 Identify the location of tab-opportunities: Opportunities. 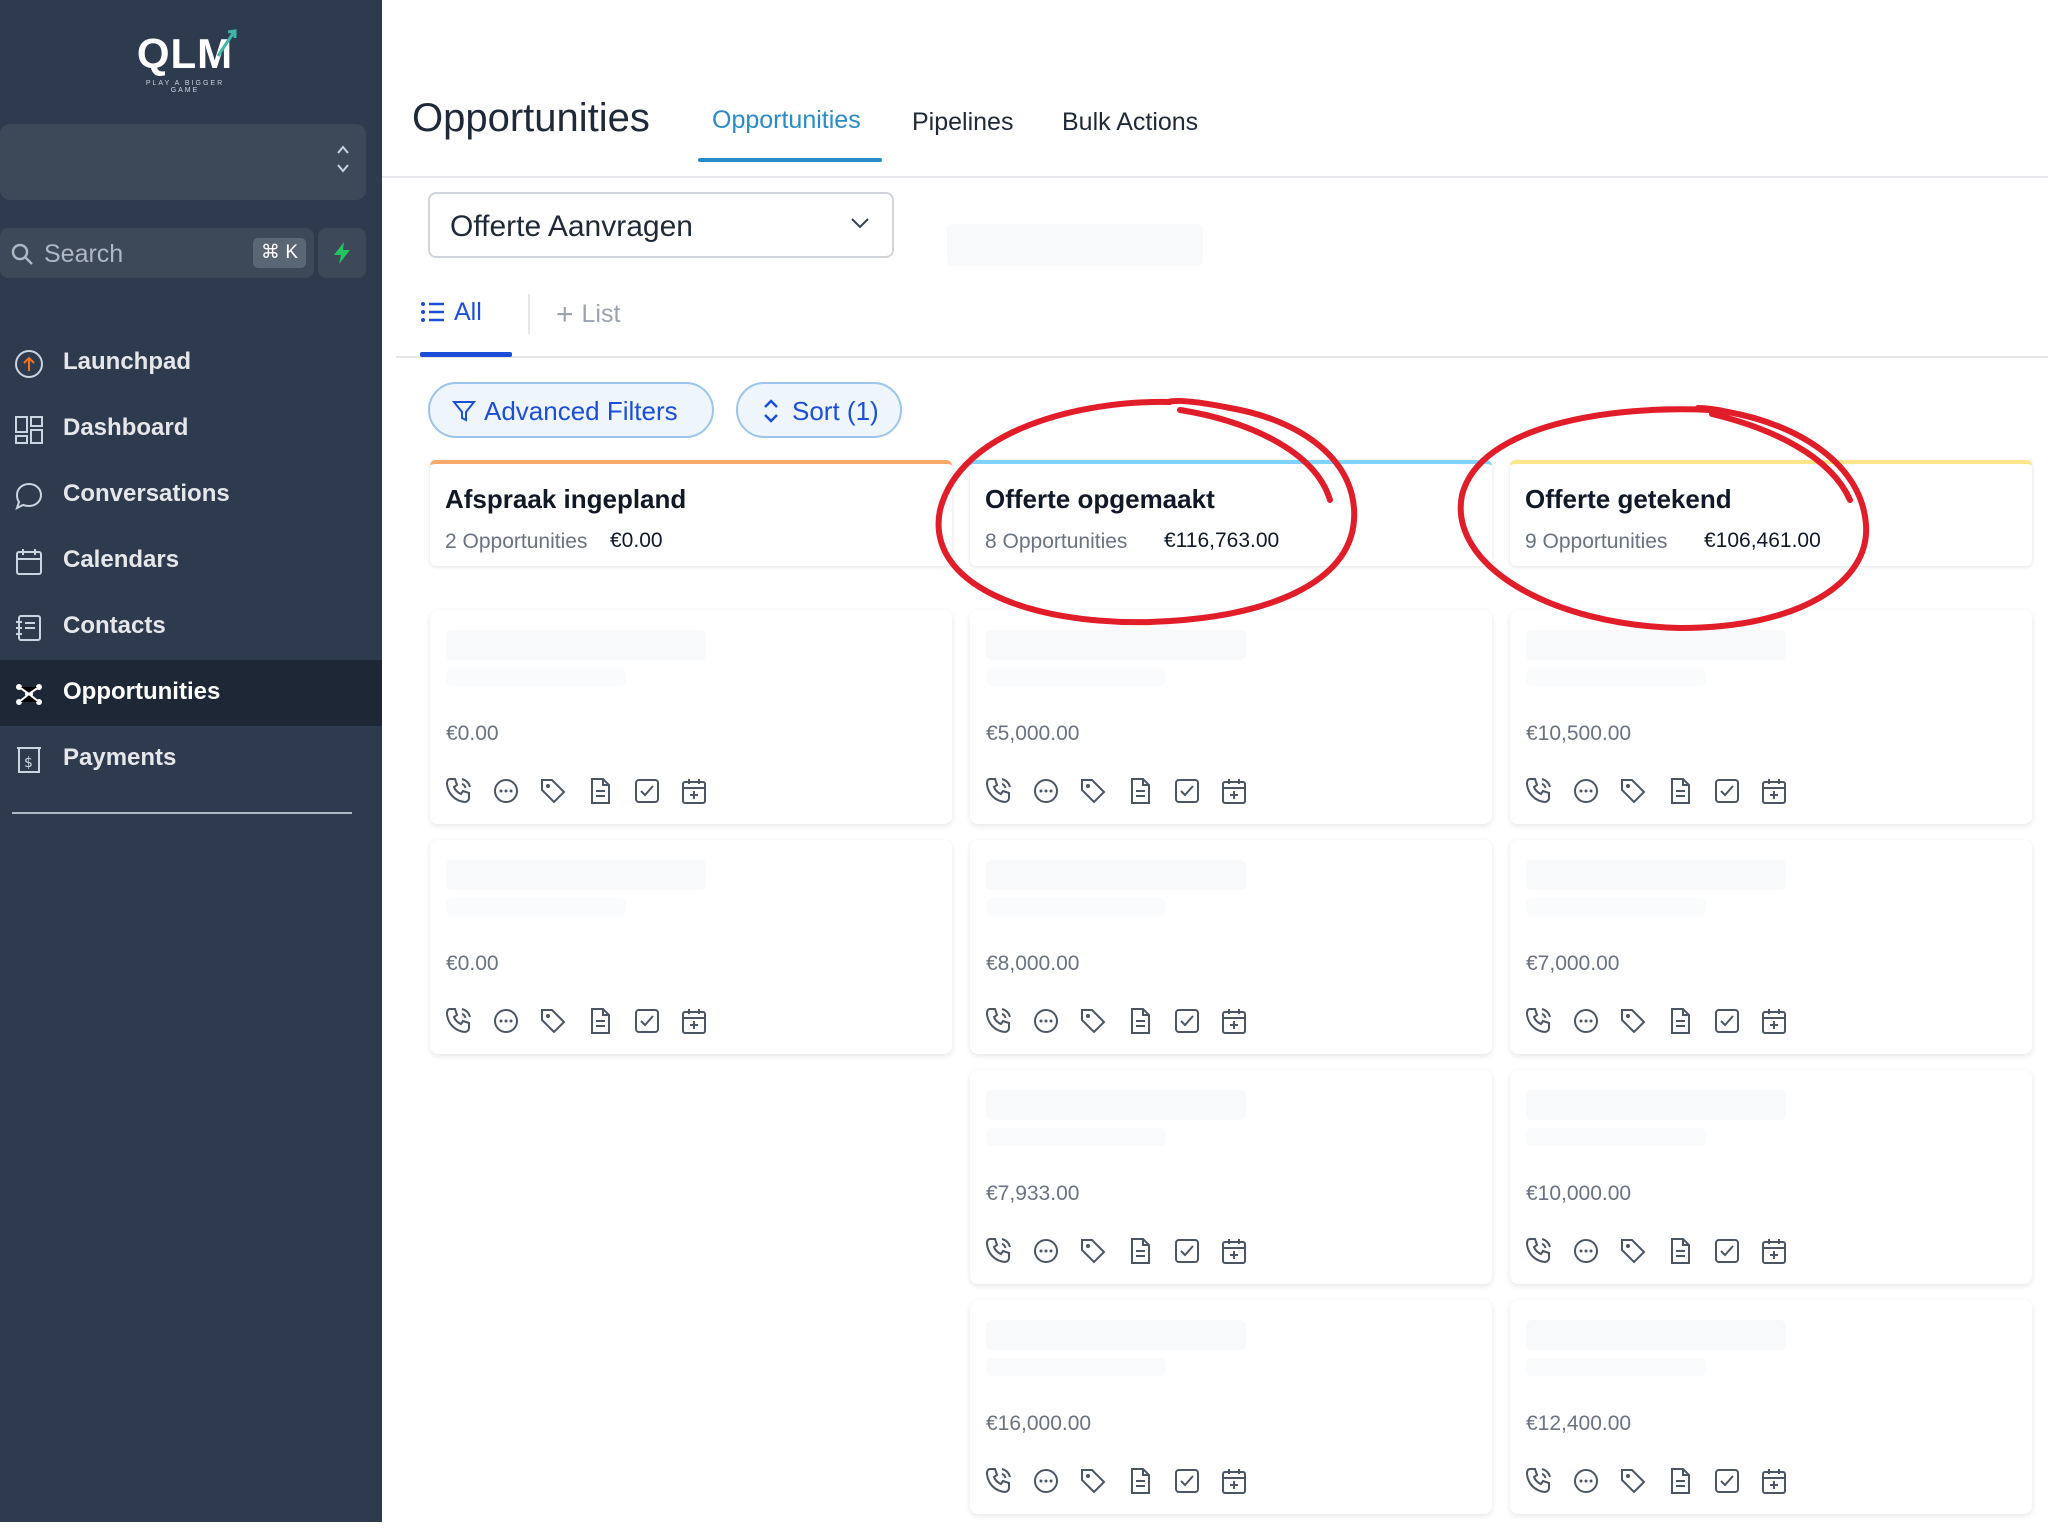
(786, 120).